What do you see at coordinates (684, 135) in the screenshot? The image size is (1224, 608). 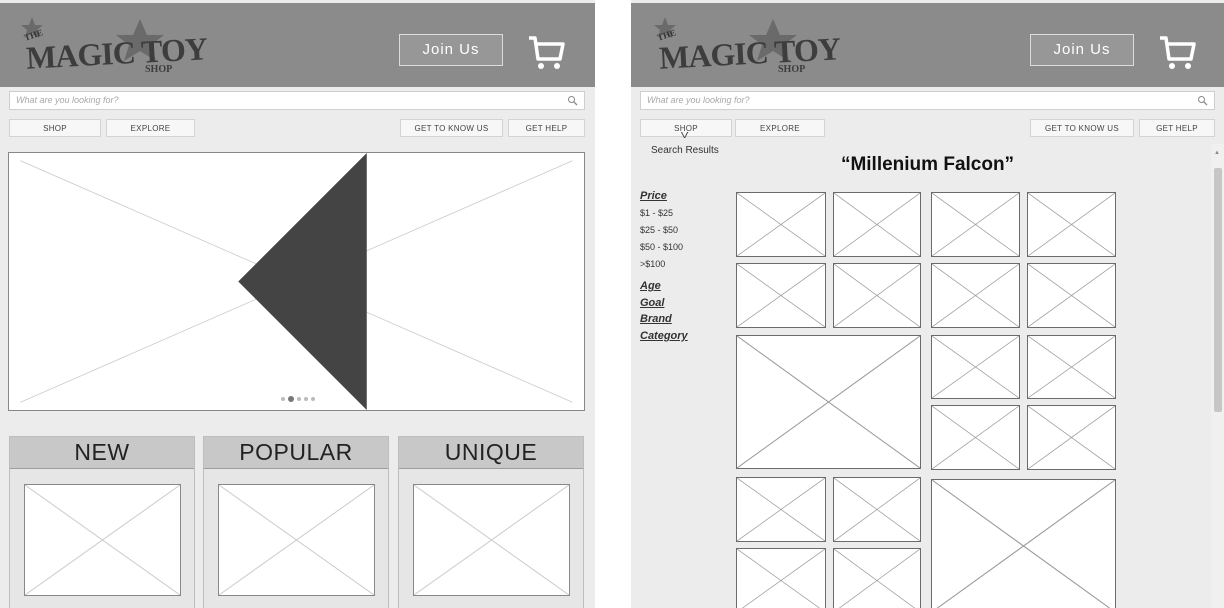 I see `chevron-down-icon: V` at bounding box center [684, 135].